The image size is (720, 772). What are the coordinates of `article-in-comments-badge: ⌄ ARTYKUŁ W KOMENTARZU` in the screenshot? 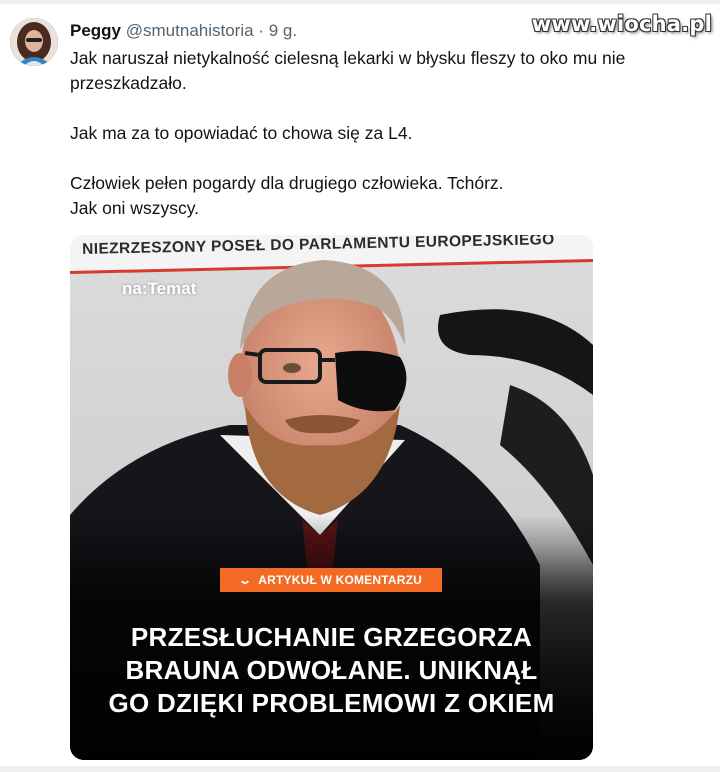 It's located at (331, 580).